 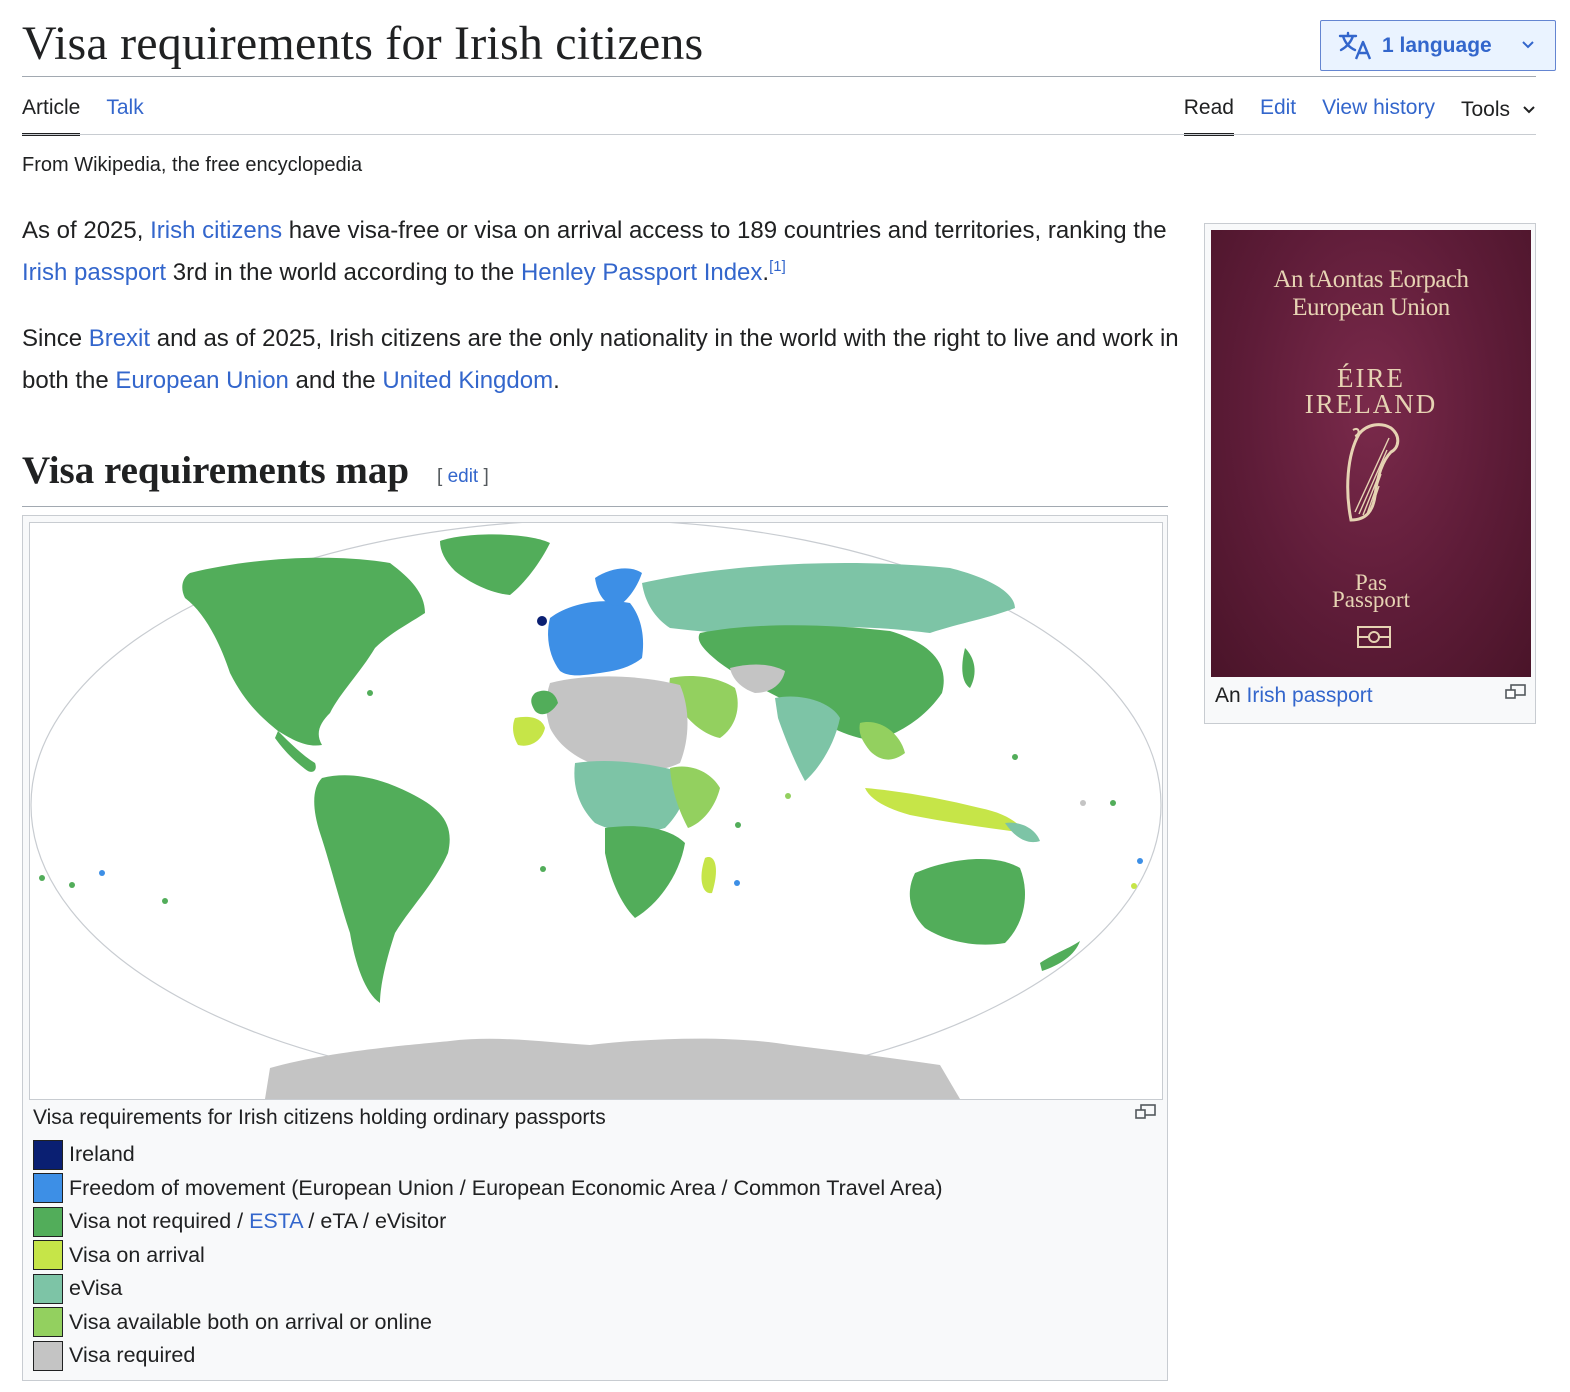 What do you see at coordinates (488, 1323) in the screenshot?
I see `legend-item: Visa available both on arrival or online` at bounding box center [488, 1323].